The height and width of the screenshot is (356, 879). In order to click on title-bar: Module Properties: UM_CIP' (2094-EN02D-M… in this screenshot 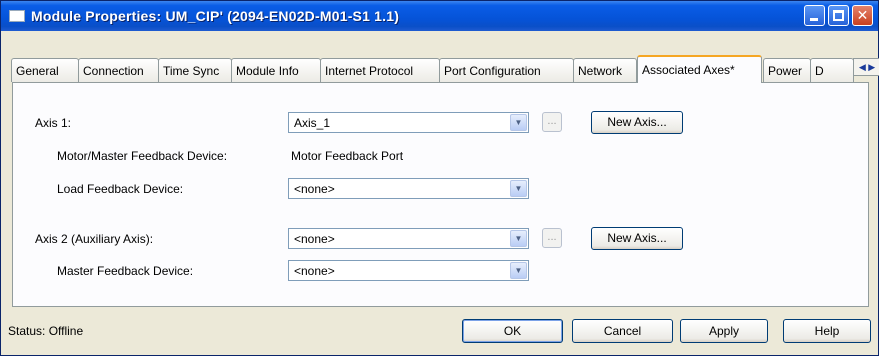, I will do `click(439, 16)`.